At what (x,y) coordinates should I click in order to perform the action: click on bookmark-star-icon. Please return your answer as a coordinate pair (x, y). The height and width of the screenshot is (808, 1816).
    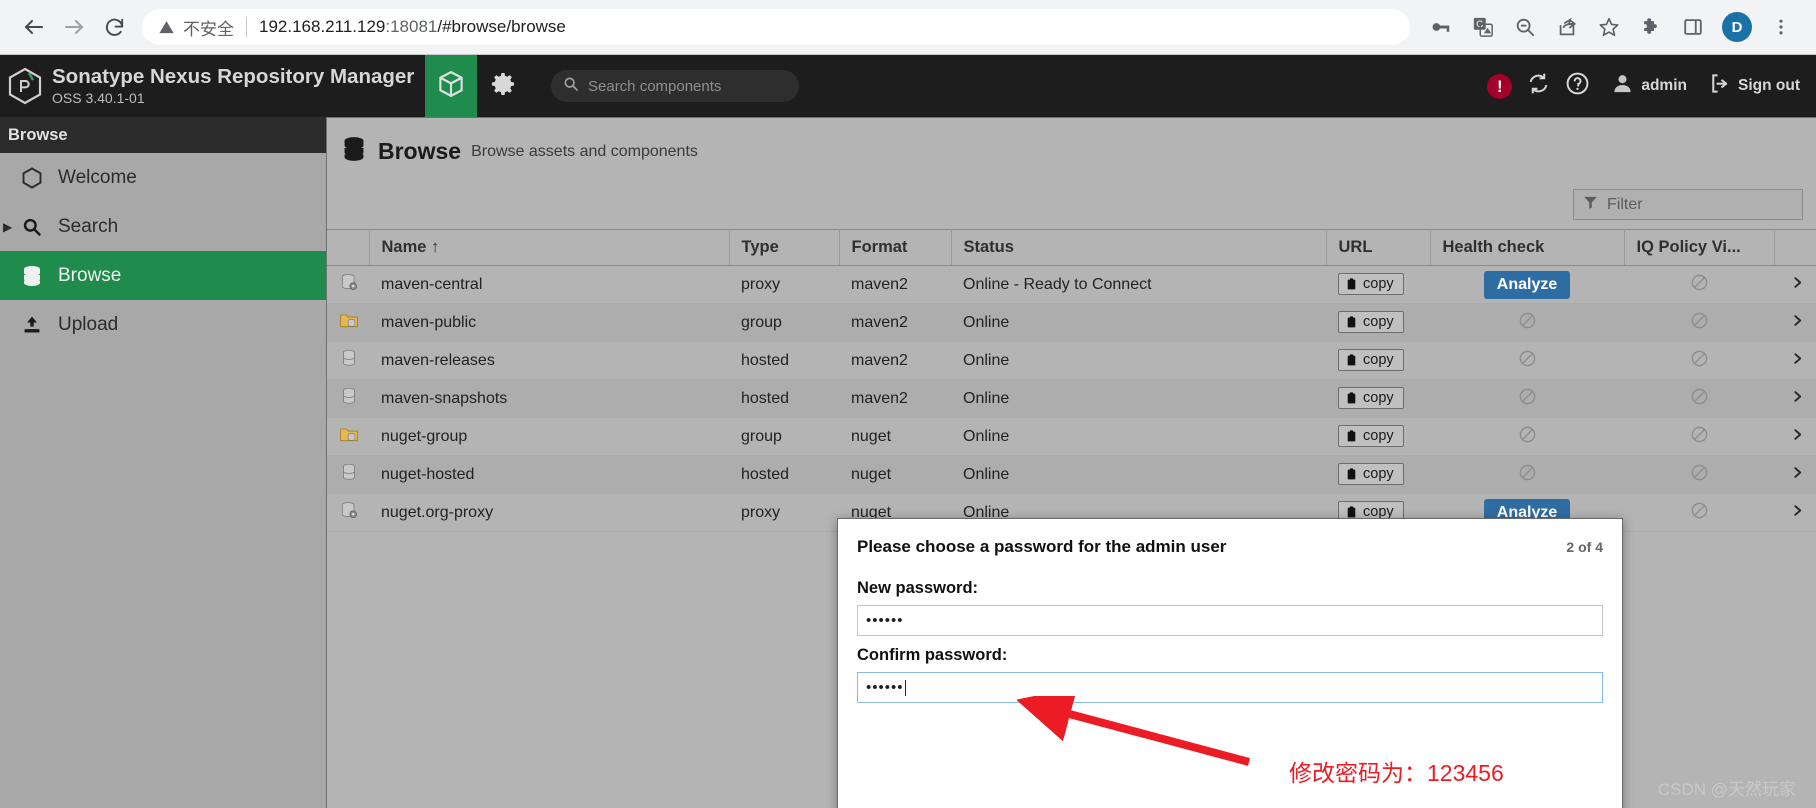
    Looking at the image, I should click on (1609, 27).